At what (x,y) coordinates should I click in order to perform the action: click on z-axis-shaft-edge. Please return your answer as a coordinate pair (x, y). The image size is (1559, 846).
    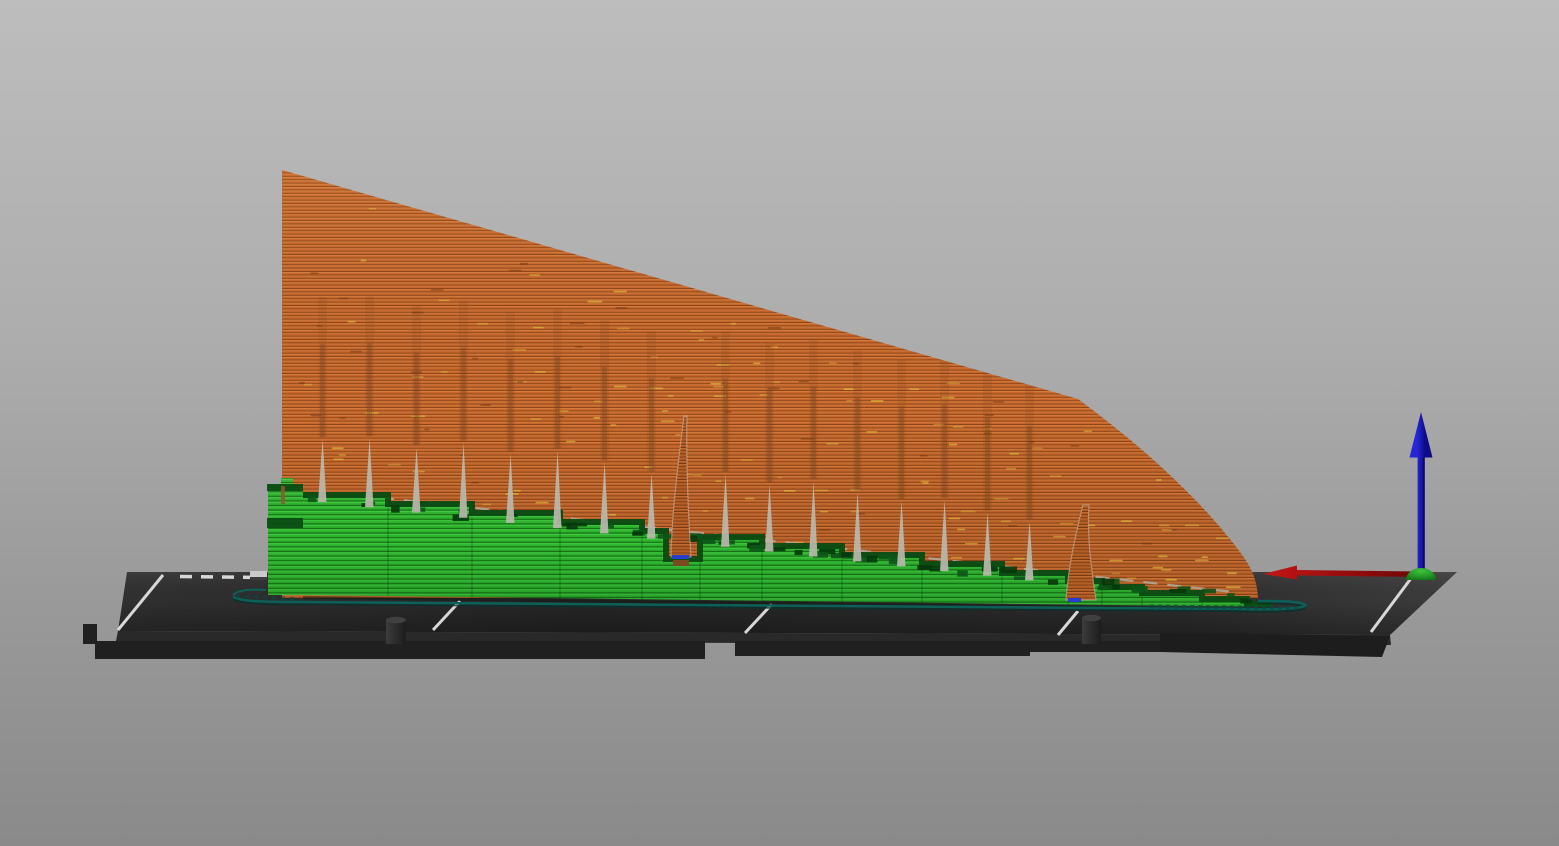
    Looking at the image, I should click on (1423, 515).